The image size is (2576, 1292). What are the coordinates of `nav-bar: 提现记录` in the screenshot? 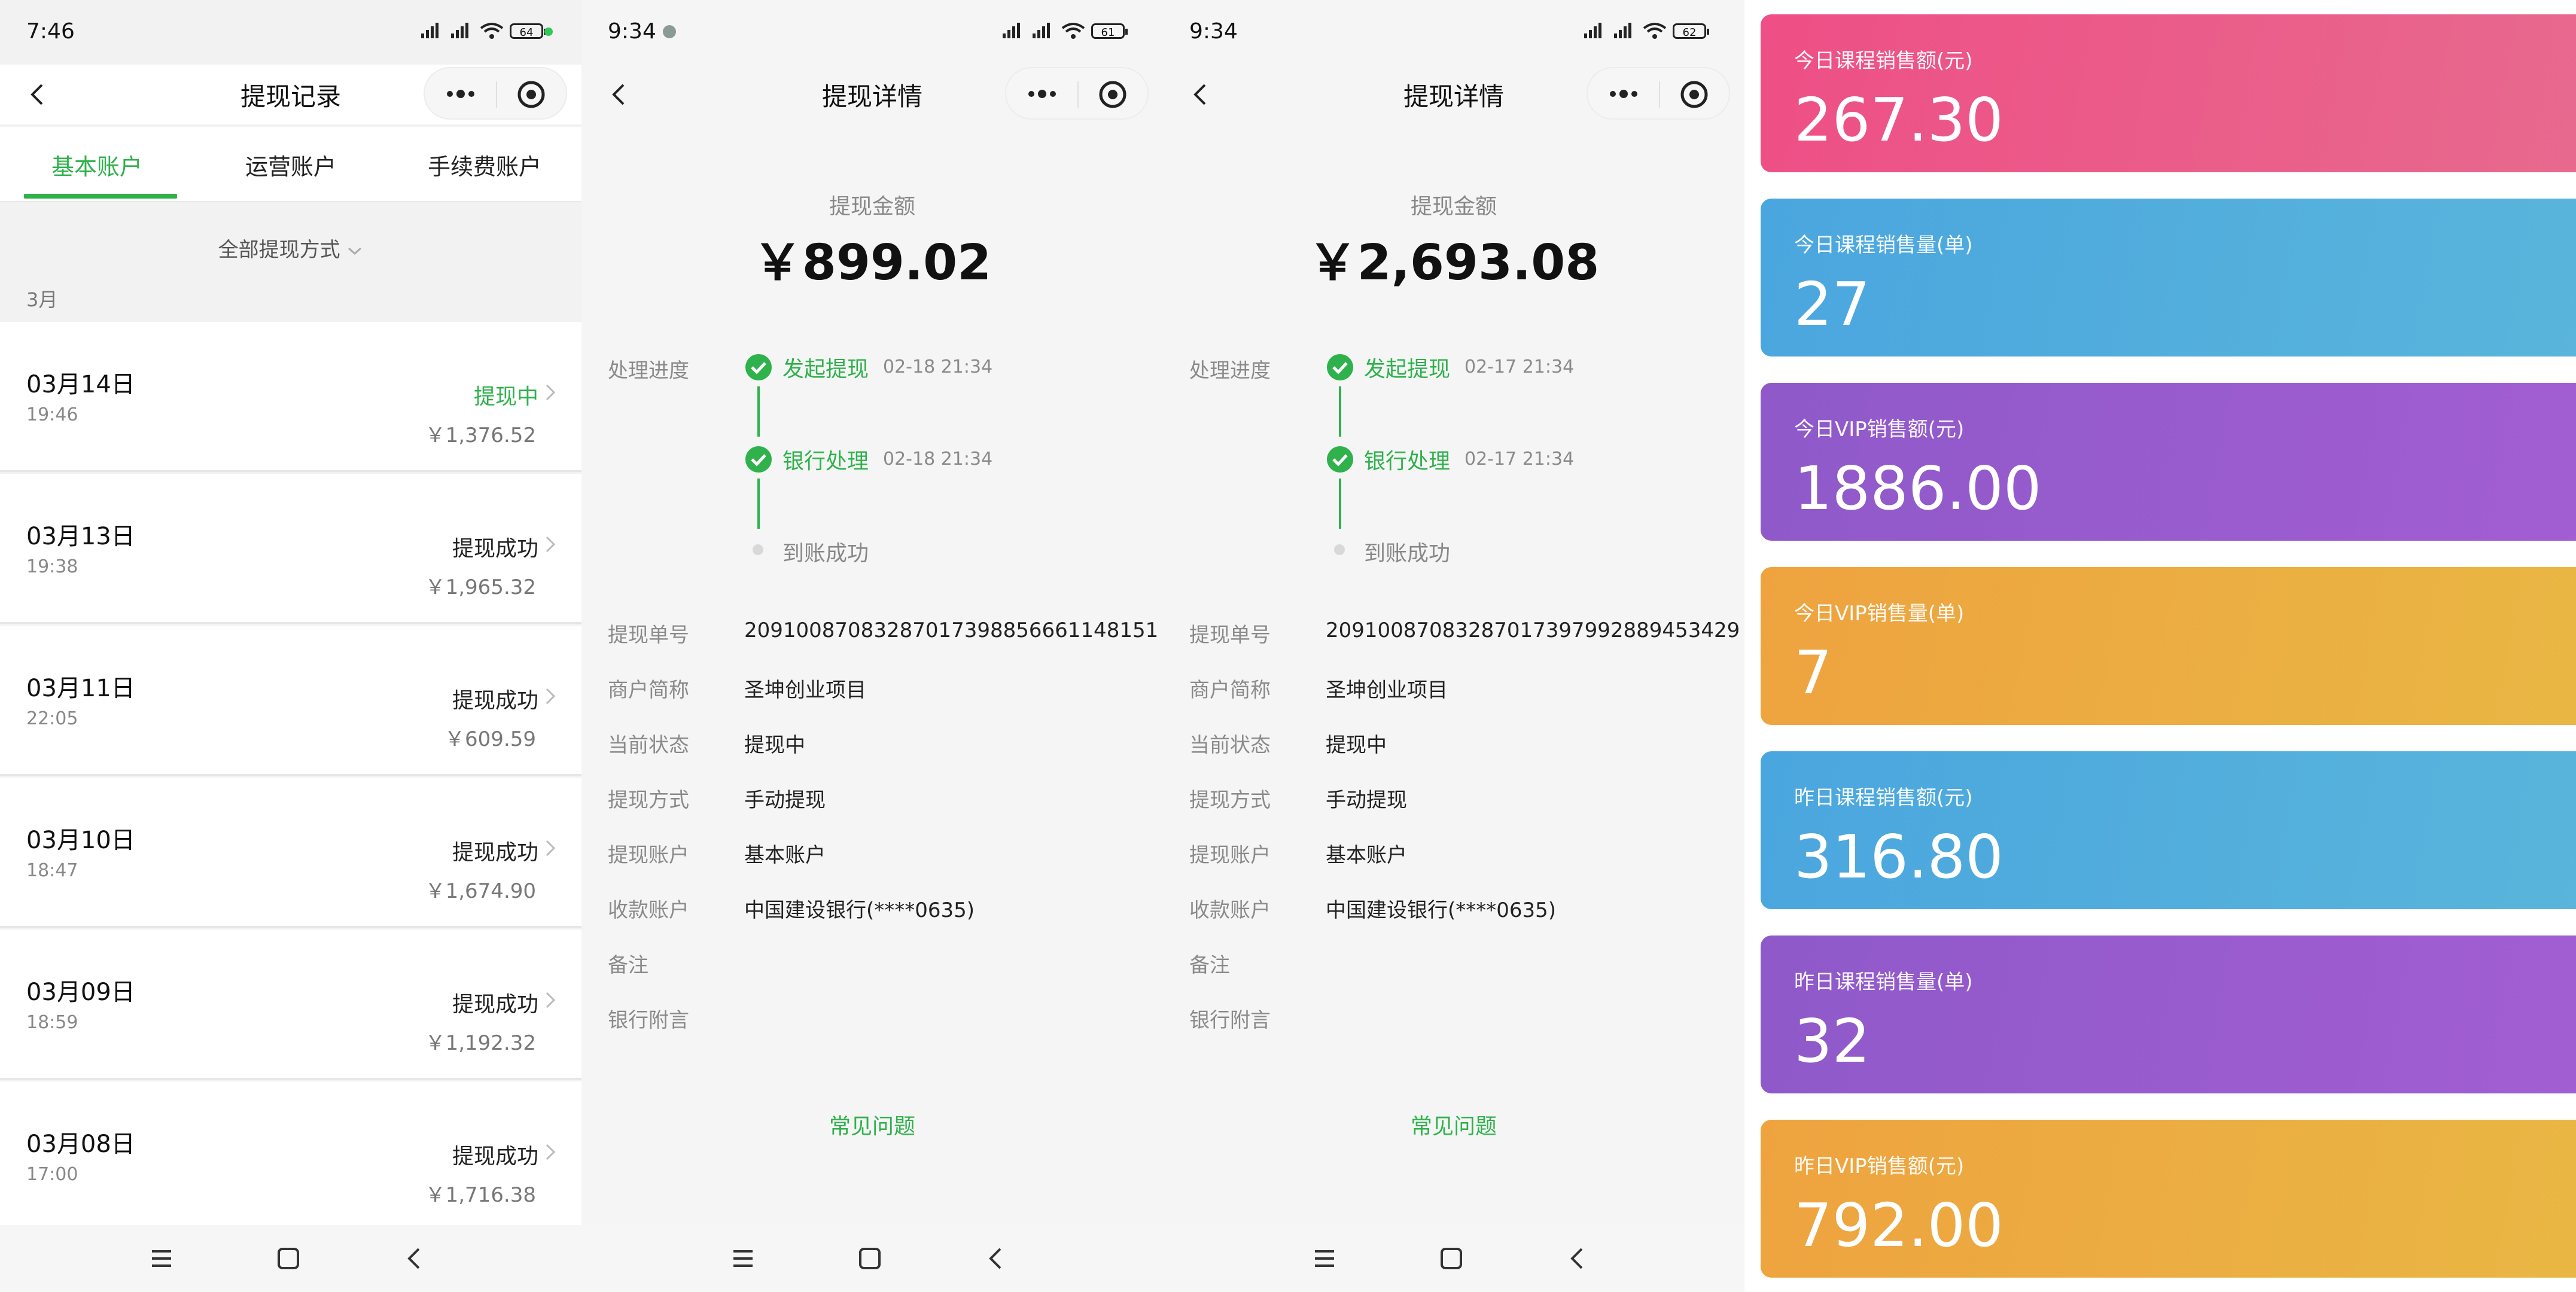 It's located at (290, 94).